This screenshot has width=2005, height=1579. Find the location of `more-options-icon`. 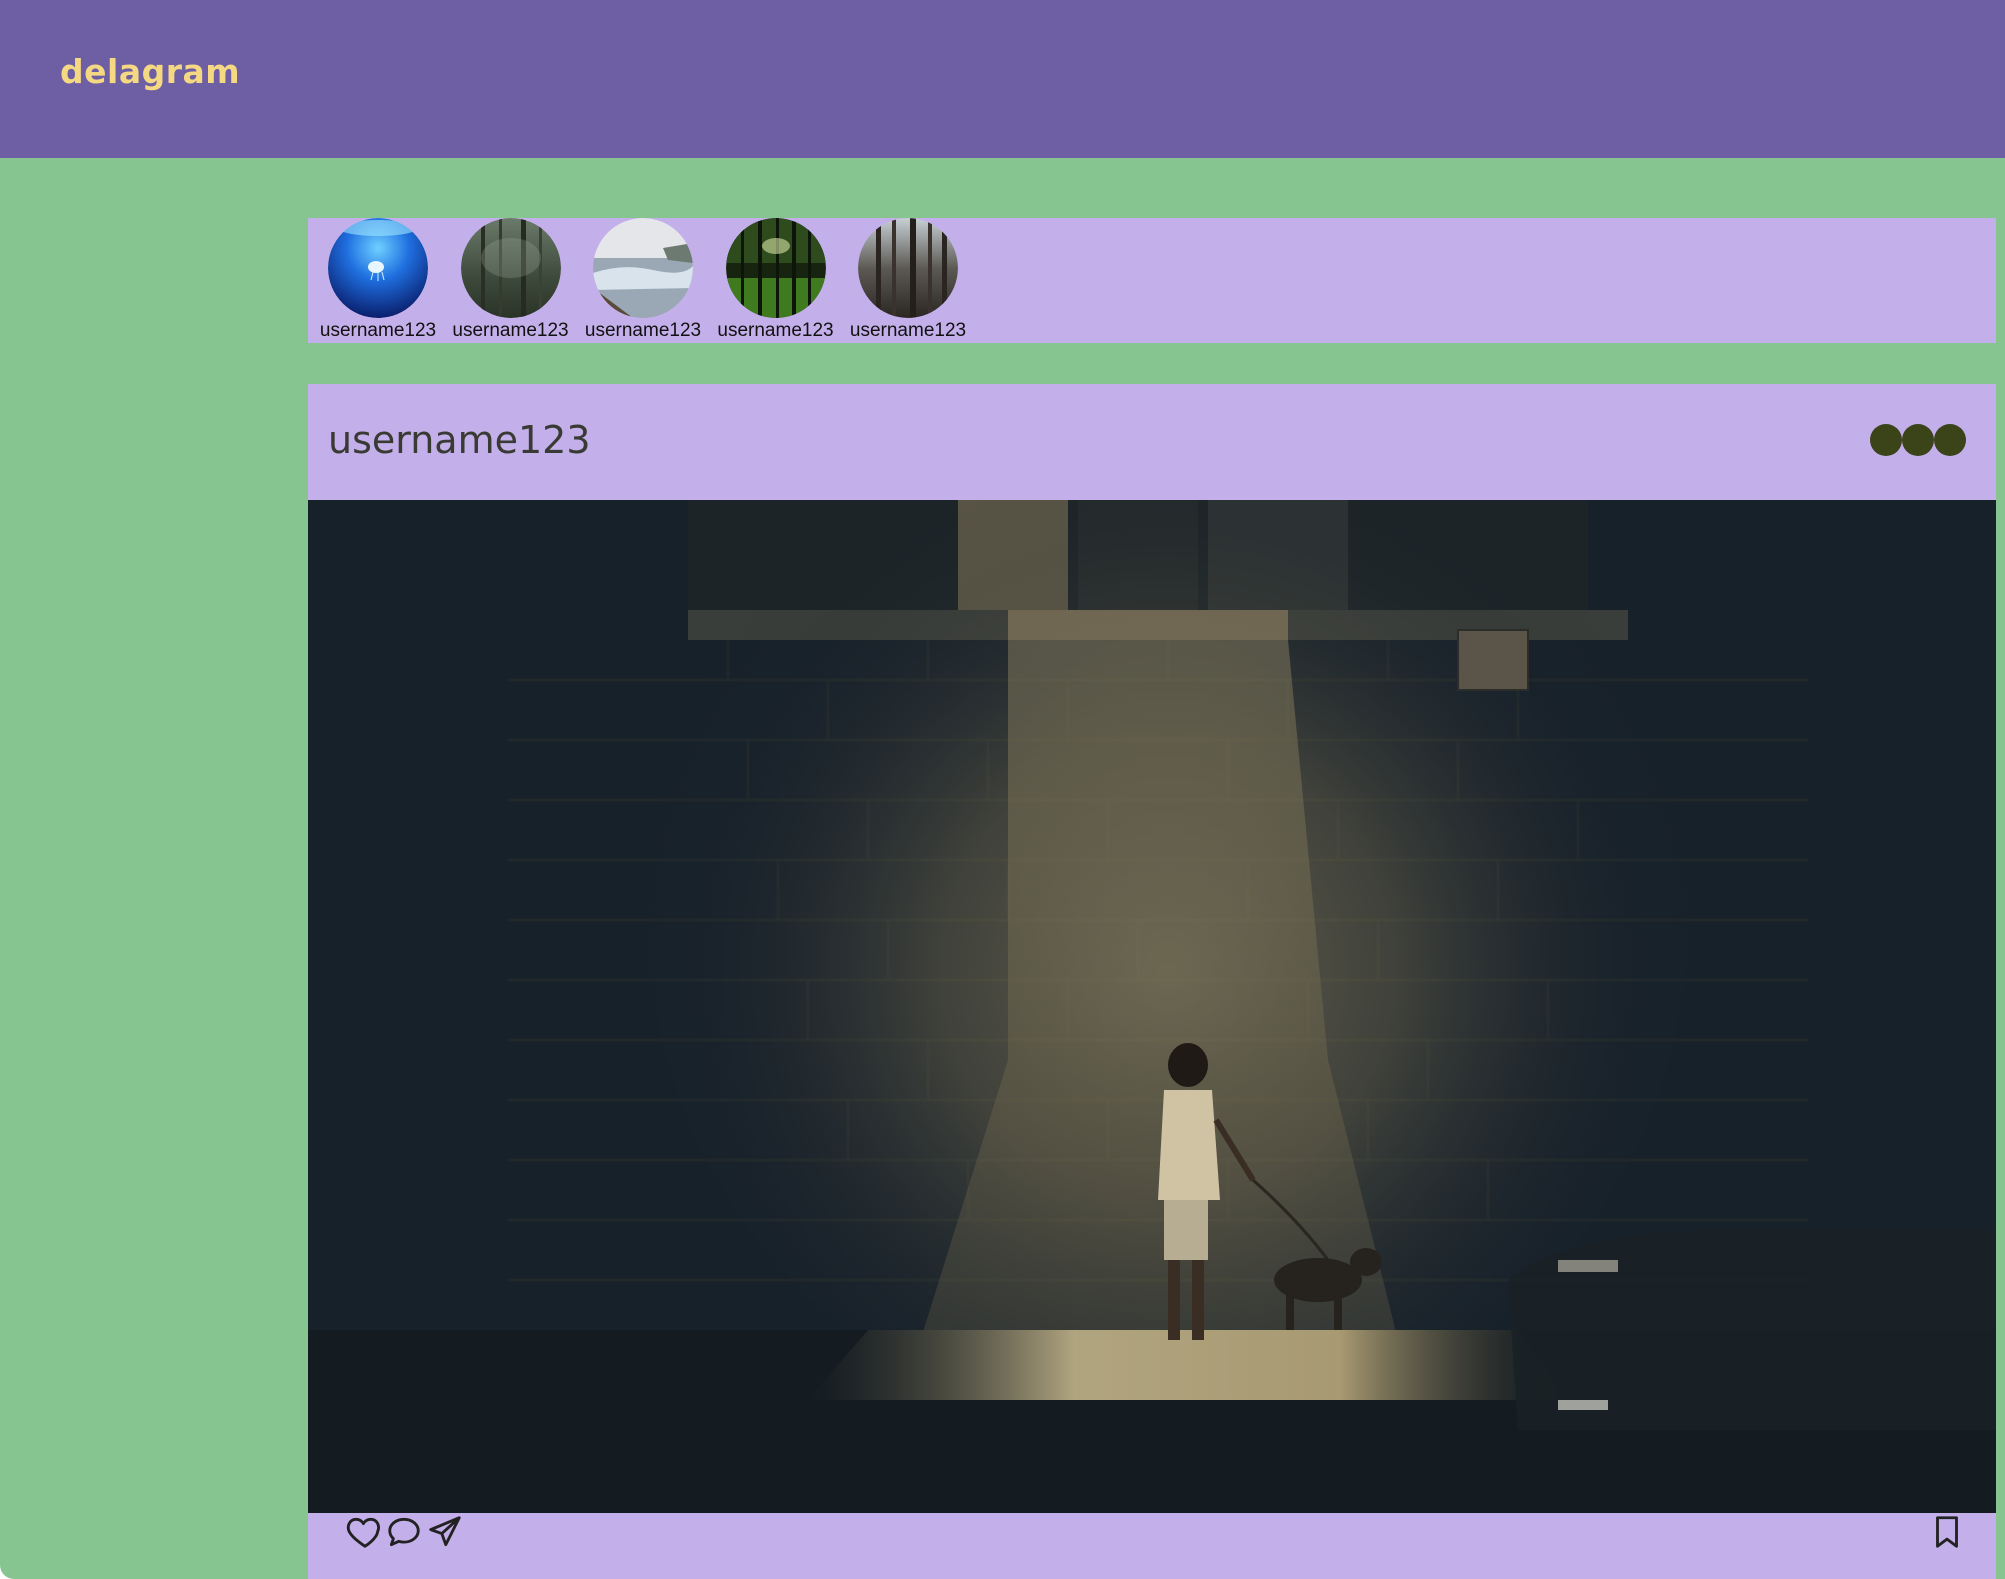

more-options-icon is located at coordinates (1918, 440).